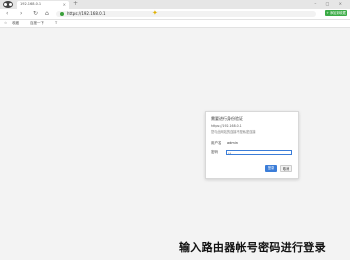  I want to click on bookmark-star-icon: ☆, so click(5, 23).